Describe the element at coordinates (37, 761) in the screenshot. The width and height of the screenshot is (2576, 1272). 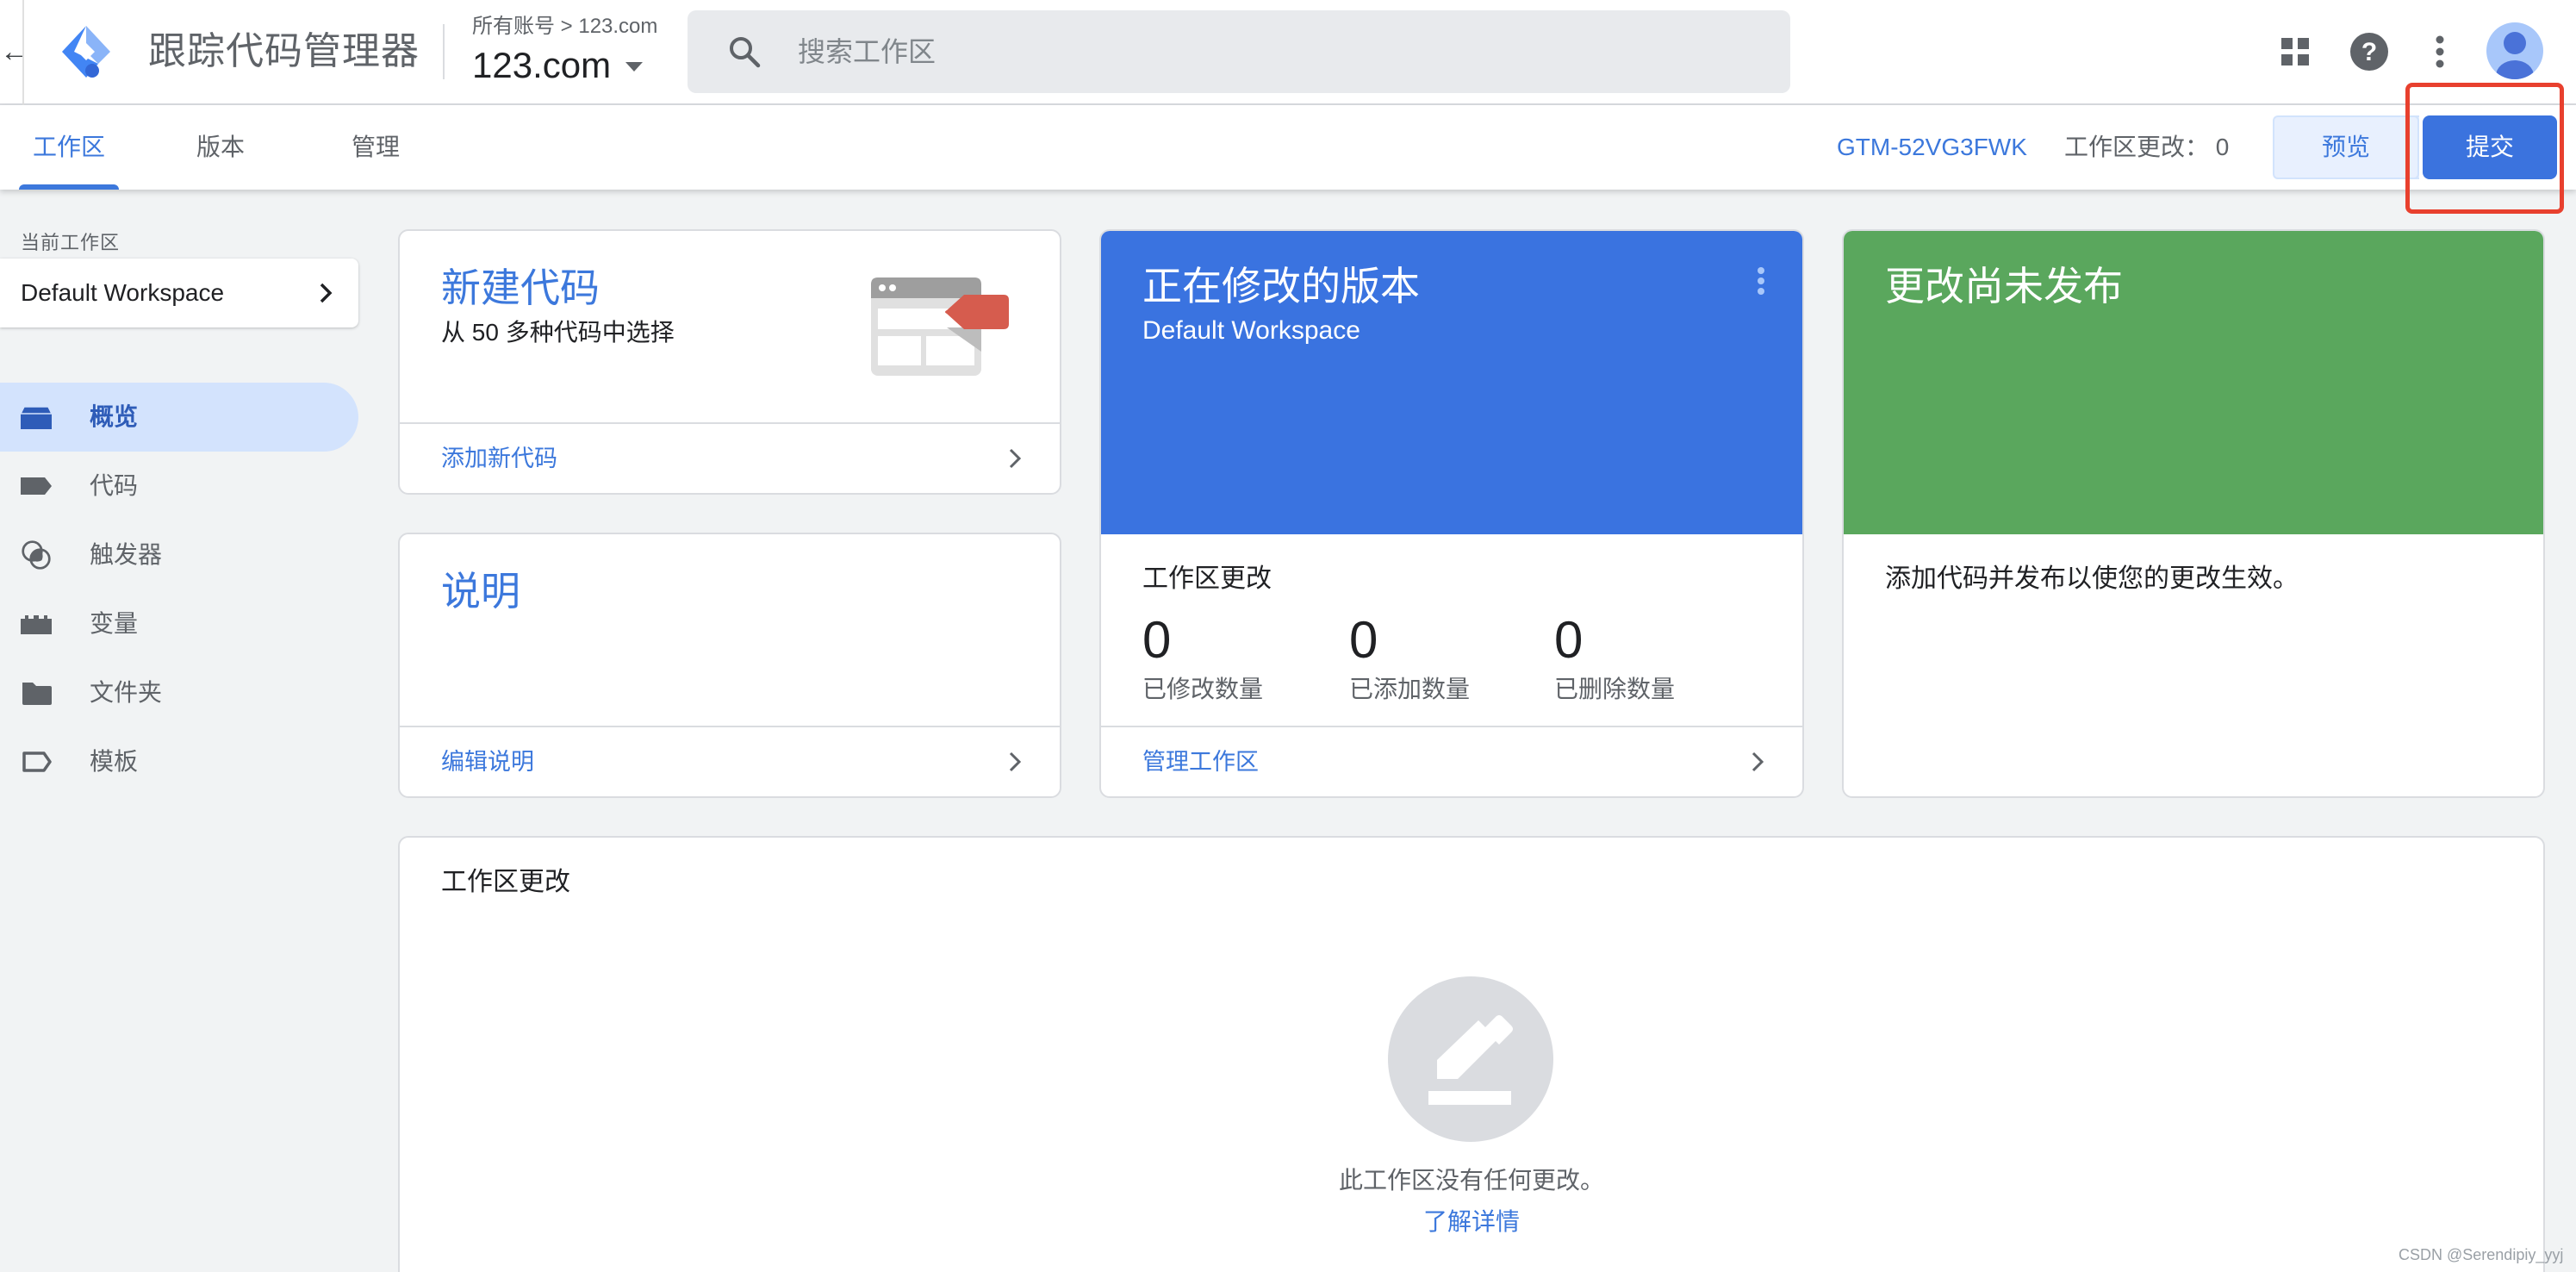
I see `template-icon` at that location.